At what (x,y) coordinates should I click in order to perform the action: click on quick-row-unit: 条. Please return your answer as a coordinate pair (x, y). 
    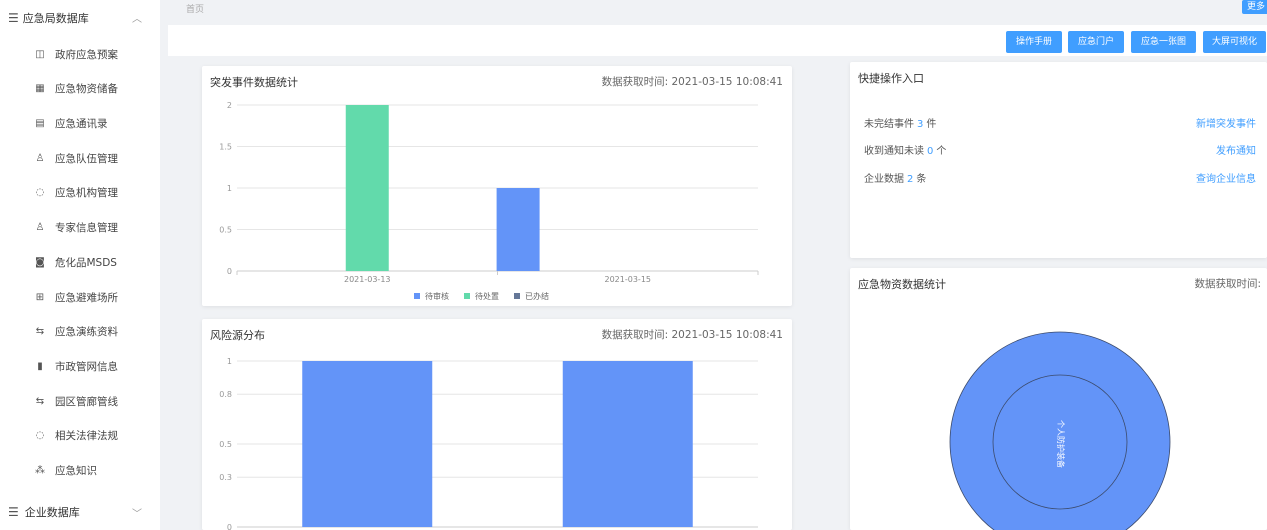
    Looking at the image, I should click on (921, 179).